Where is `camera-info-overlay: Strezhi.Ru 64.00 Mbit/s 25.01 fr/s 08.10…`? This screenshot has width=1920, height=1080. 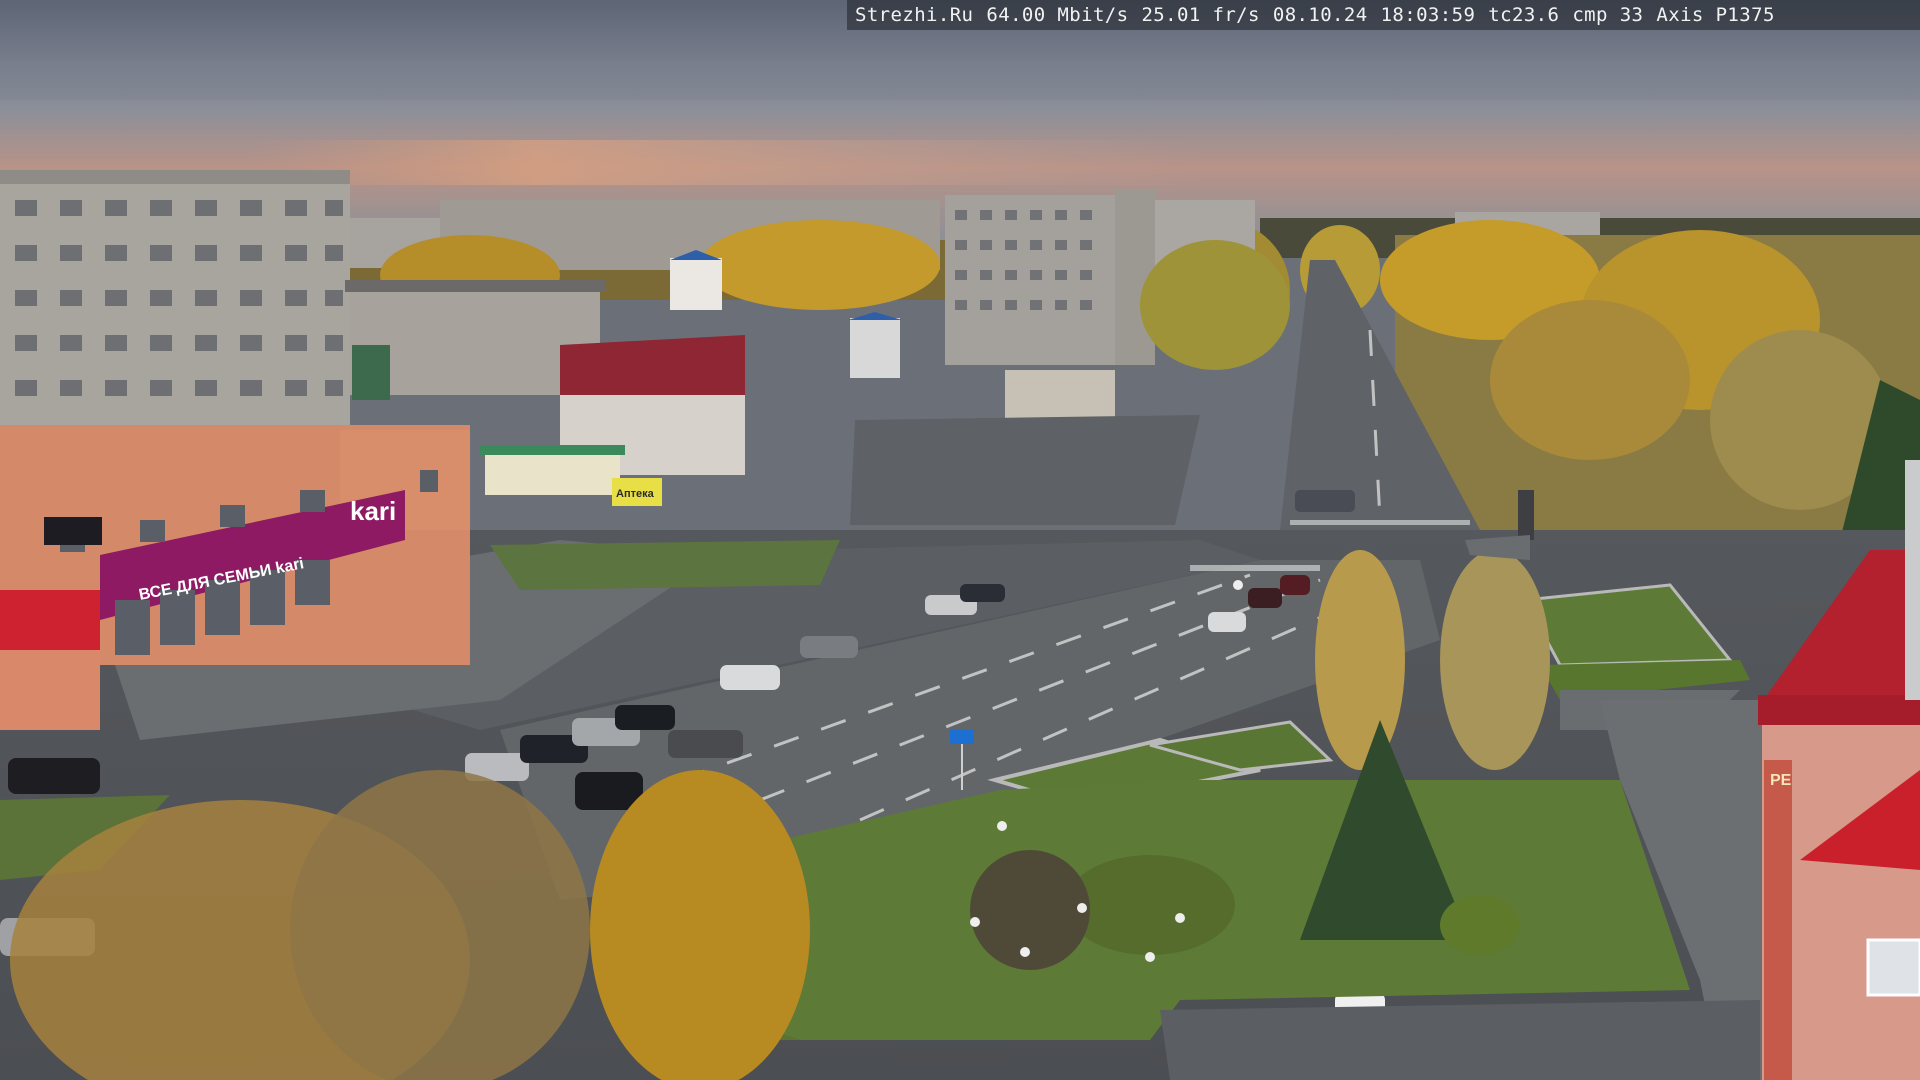 camera-info-overlay: Strezhi.Ru 64.00 Mbit/s 25.01 fr/s 08.10… is located at coordinates (1383, 15).